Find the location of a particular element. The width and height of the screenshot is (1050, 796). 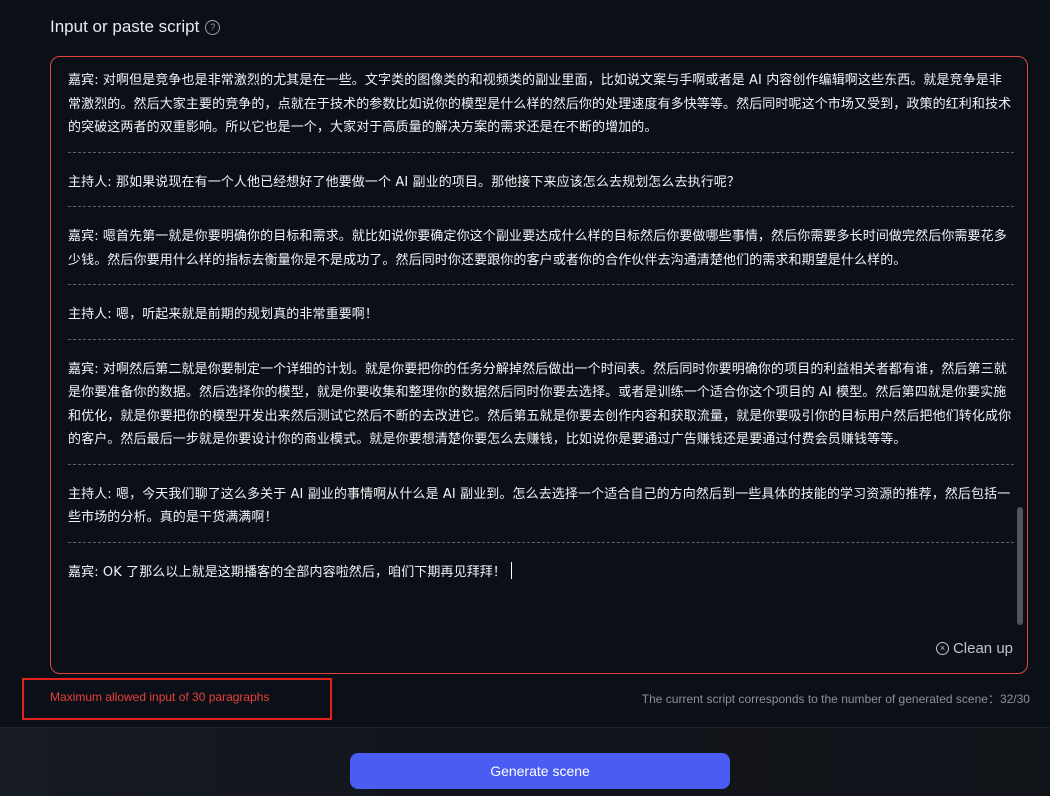

footer-bar: Generate scene is located at coordinates (525, 761).